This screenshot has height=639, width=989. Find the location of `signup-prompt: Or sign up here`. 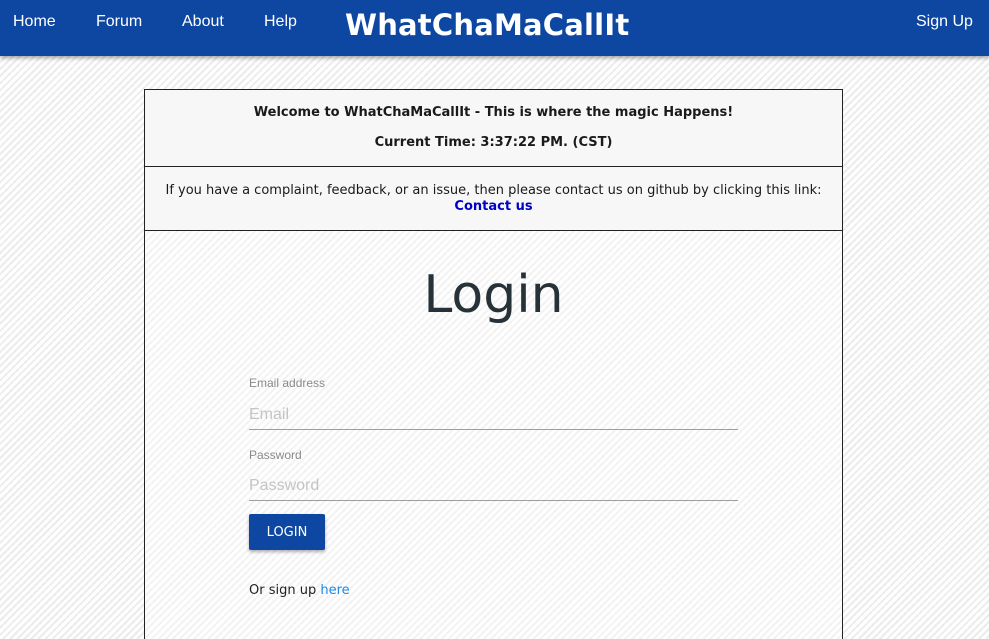

signup-prompt: Or sign up here is located at coordinates (299, 590).